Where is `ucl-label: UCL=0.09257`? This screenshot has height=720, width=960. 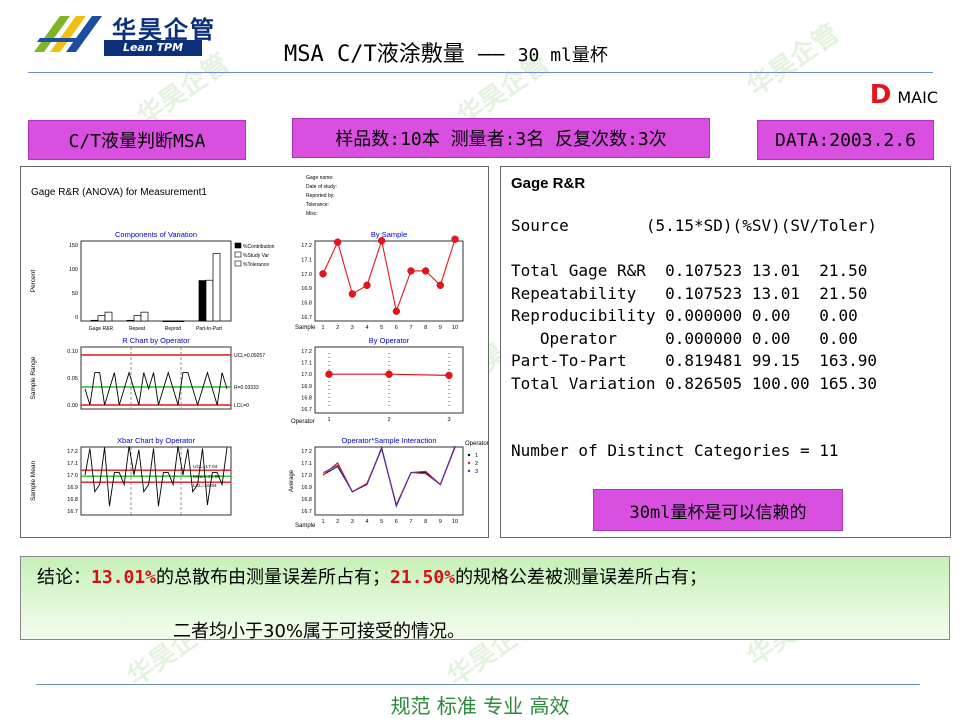
ucl-label: UCL=0.09257 is located at coordinates (249, 356).